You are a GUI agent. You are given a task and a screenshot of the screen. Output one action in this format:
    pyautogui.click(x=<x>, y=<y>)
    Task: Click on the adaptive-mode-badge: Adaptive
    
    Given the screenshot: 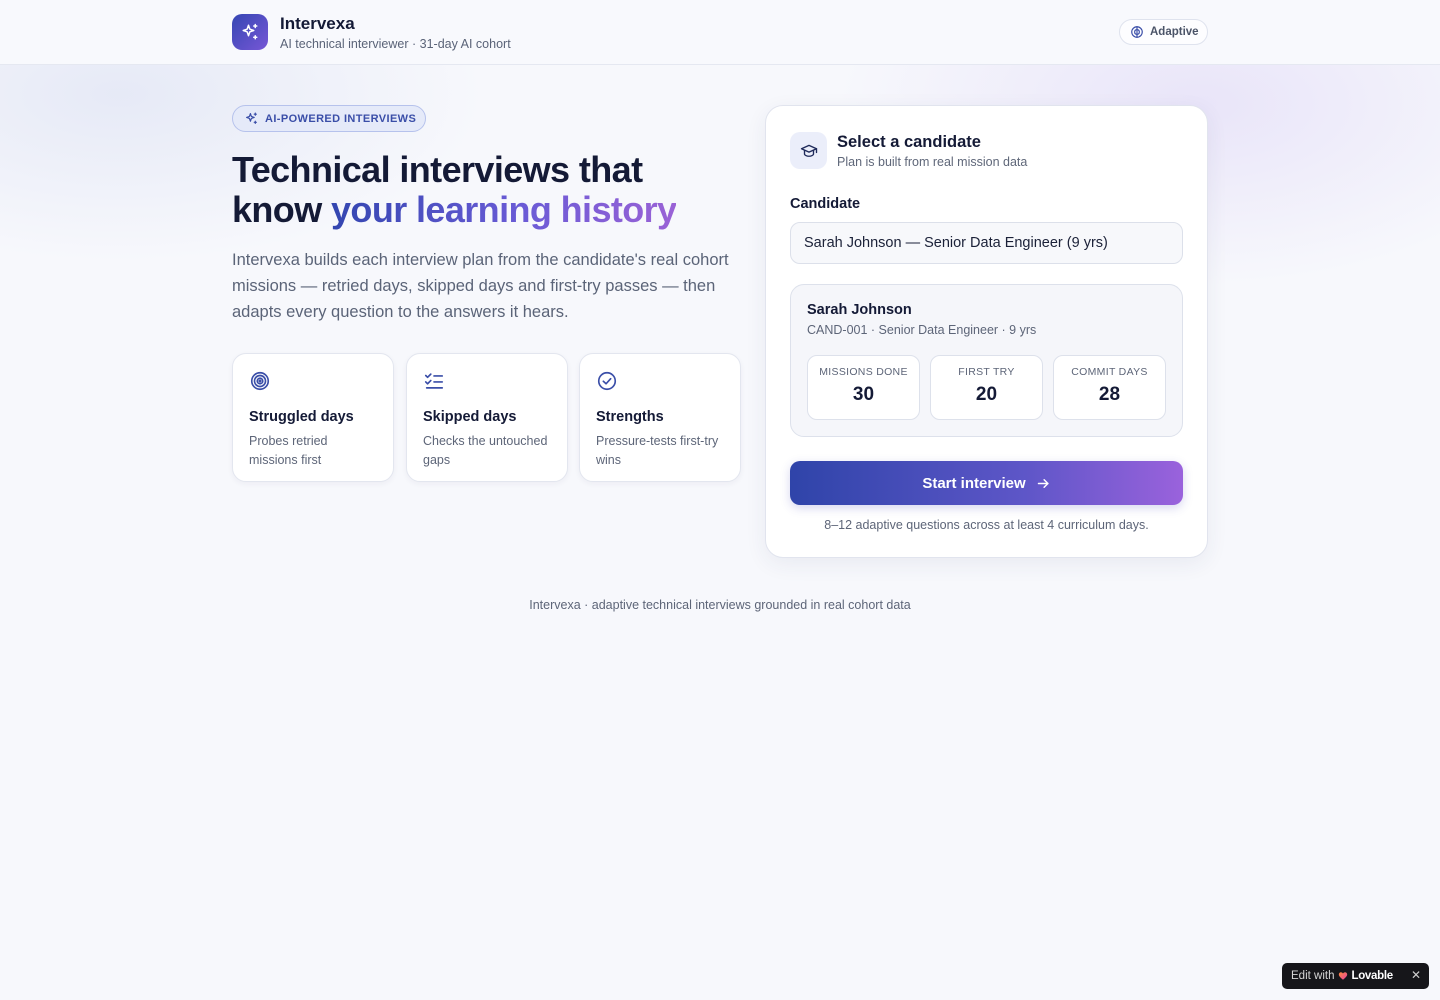 What is the action you would take?
    pyautogui.click(x=1163, y=32)
    